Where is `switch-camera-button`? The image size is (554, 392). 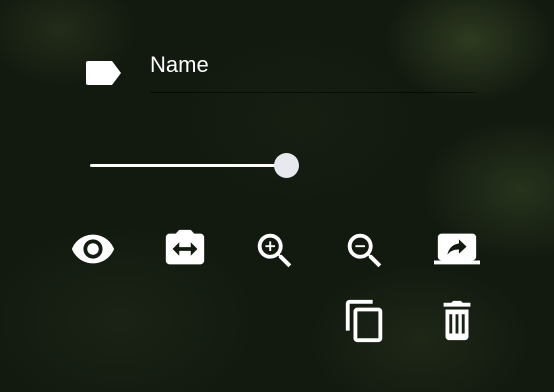 switch-camera-button is located at coordinates (185, 249).